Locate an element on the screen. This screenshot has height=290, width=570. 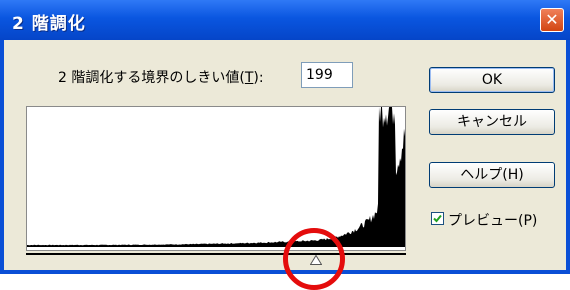
check-icon is located at coordinates (437, 218).